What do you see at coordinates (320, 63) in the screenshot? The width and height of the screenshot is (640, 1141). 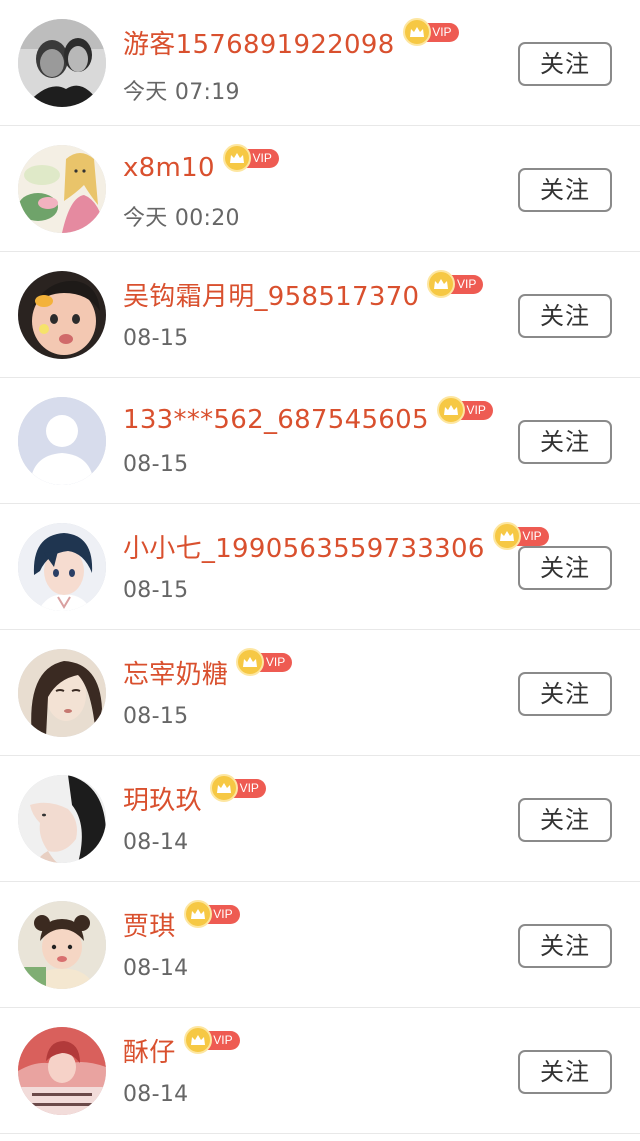 I see `list-item: 游客1576891922098 VIP 今天 07:19 关注` at bounding box center [320, 63].